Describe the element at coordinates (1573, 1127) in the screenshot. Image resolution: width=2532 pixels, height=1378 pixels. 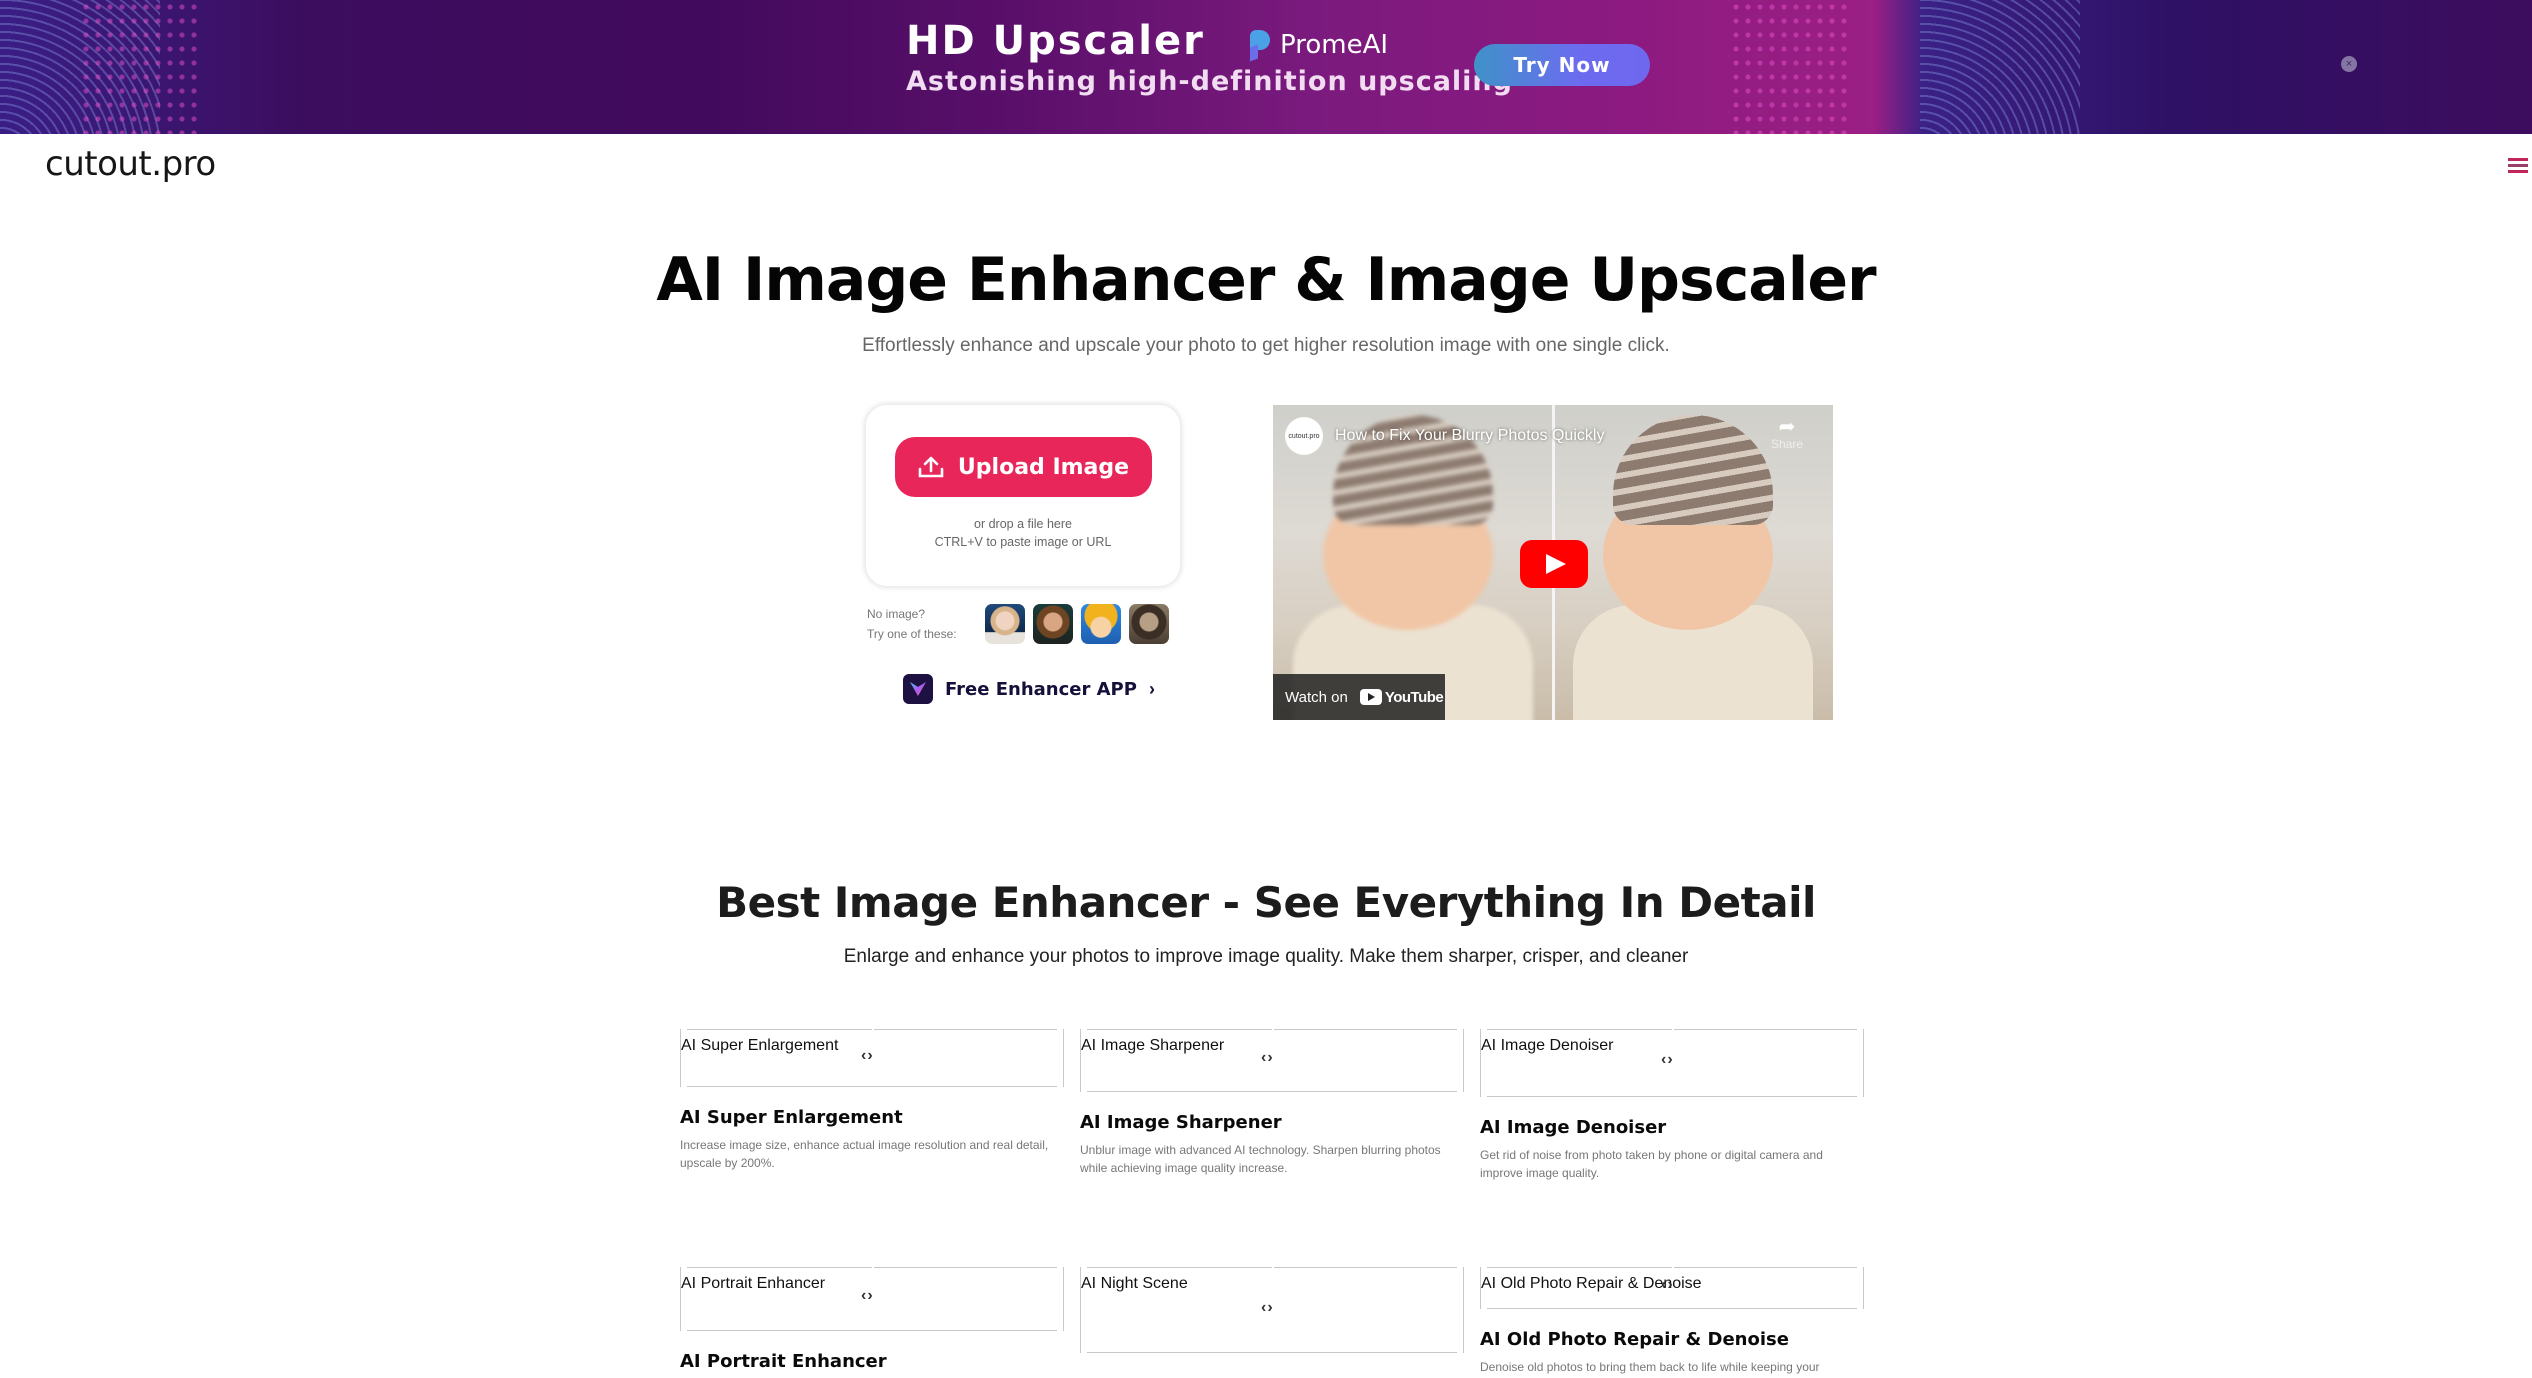
I see `feature-title: AI Image Denoiser` at that location.